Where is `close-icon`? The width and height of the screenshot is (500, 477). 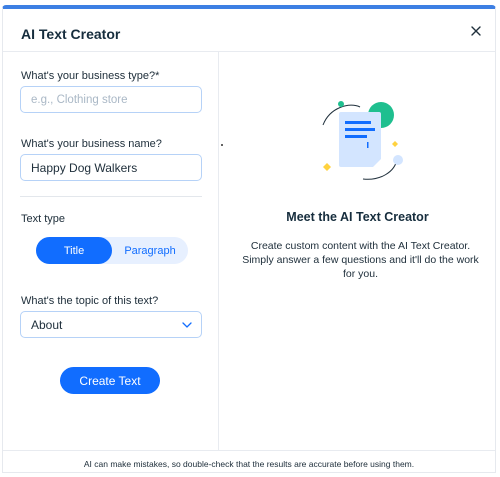
close-icon is located at coordinates (476, 31).